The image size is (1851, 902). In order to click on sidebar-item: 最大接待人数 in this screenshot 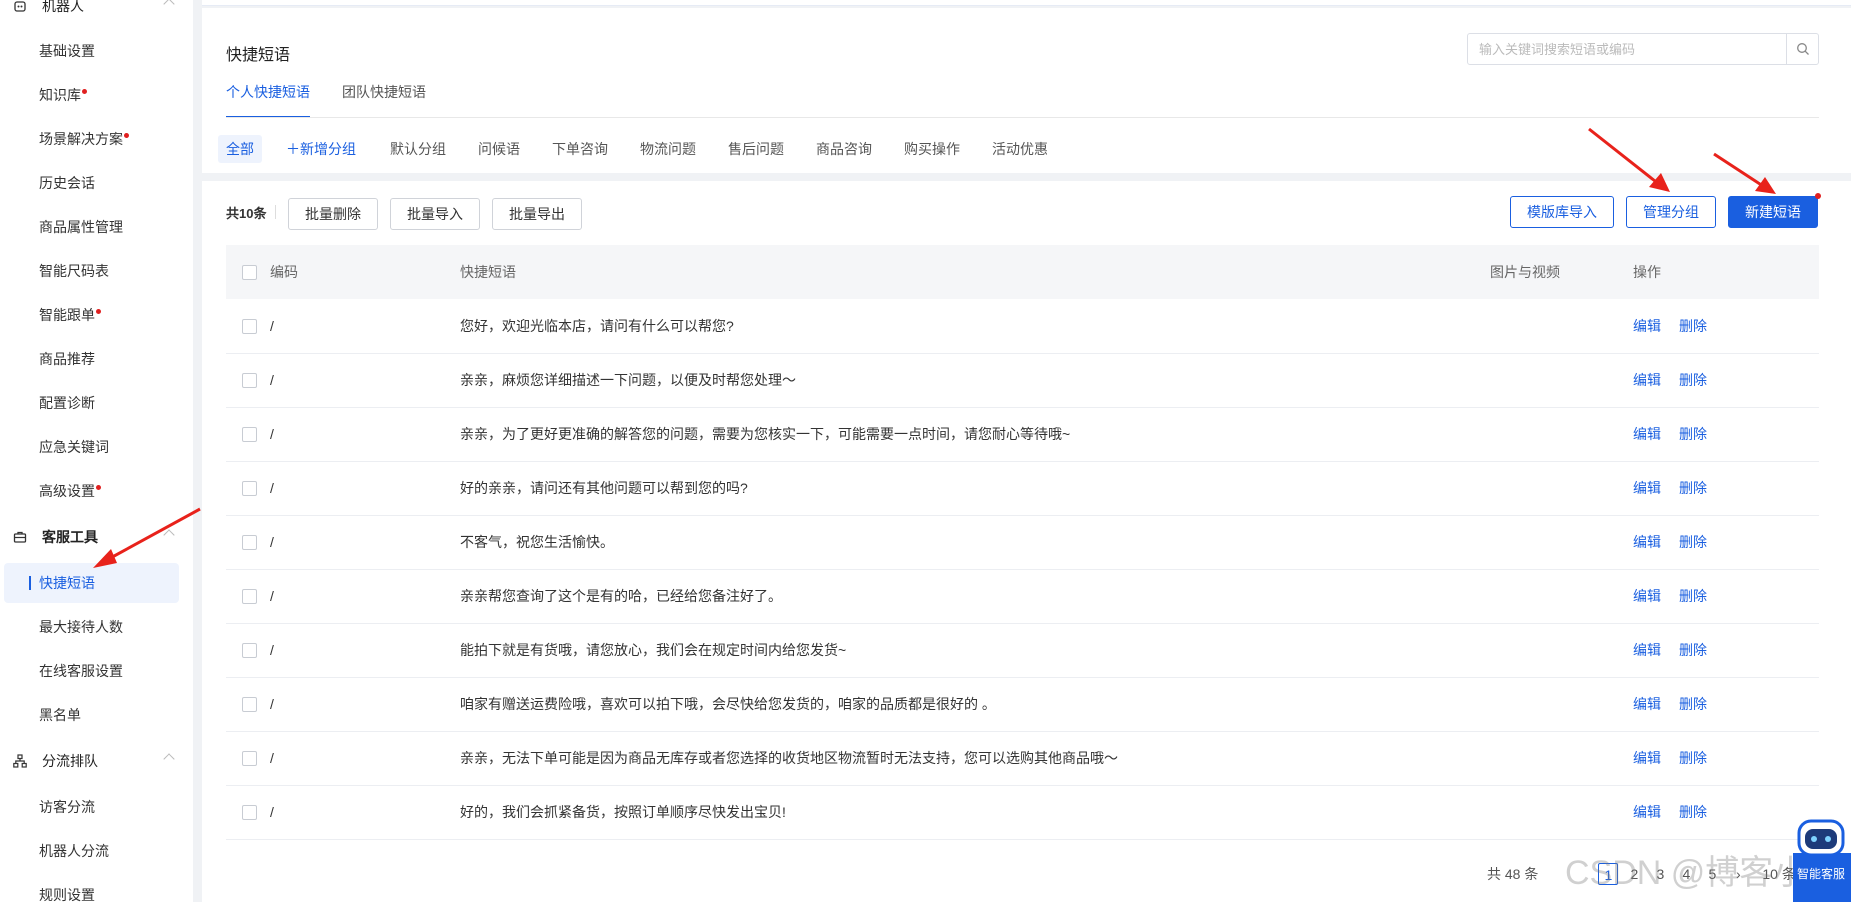, I will do `click(96, 627)`.